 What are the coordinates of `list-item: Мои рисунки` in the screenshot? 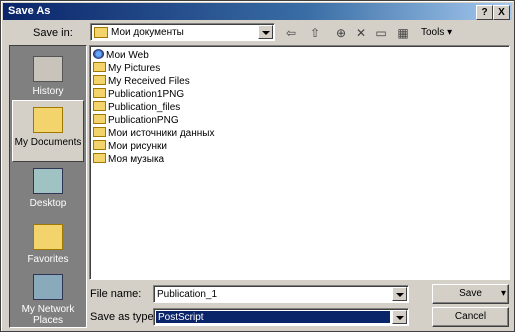 It's located at (130, 146).